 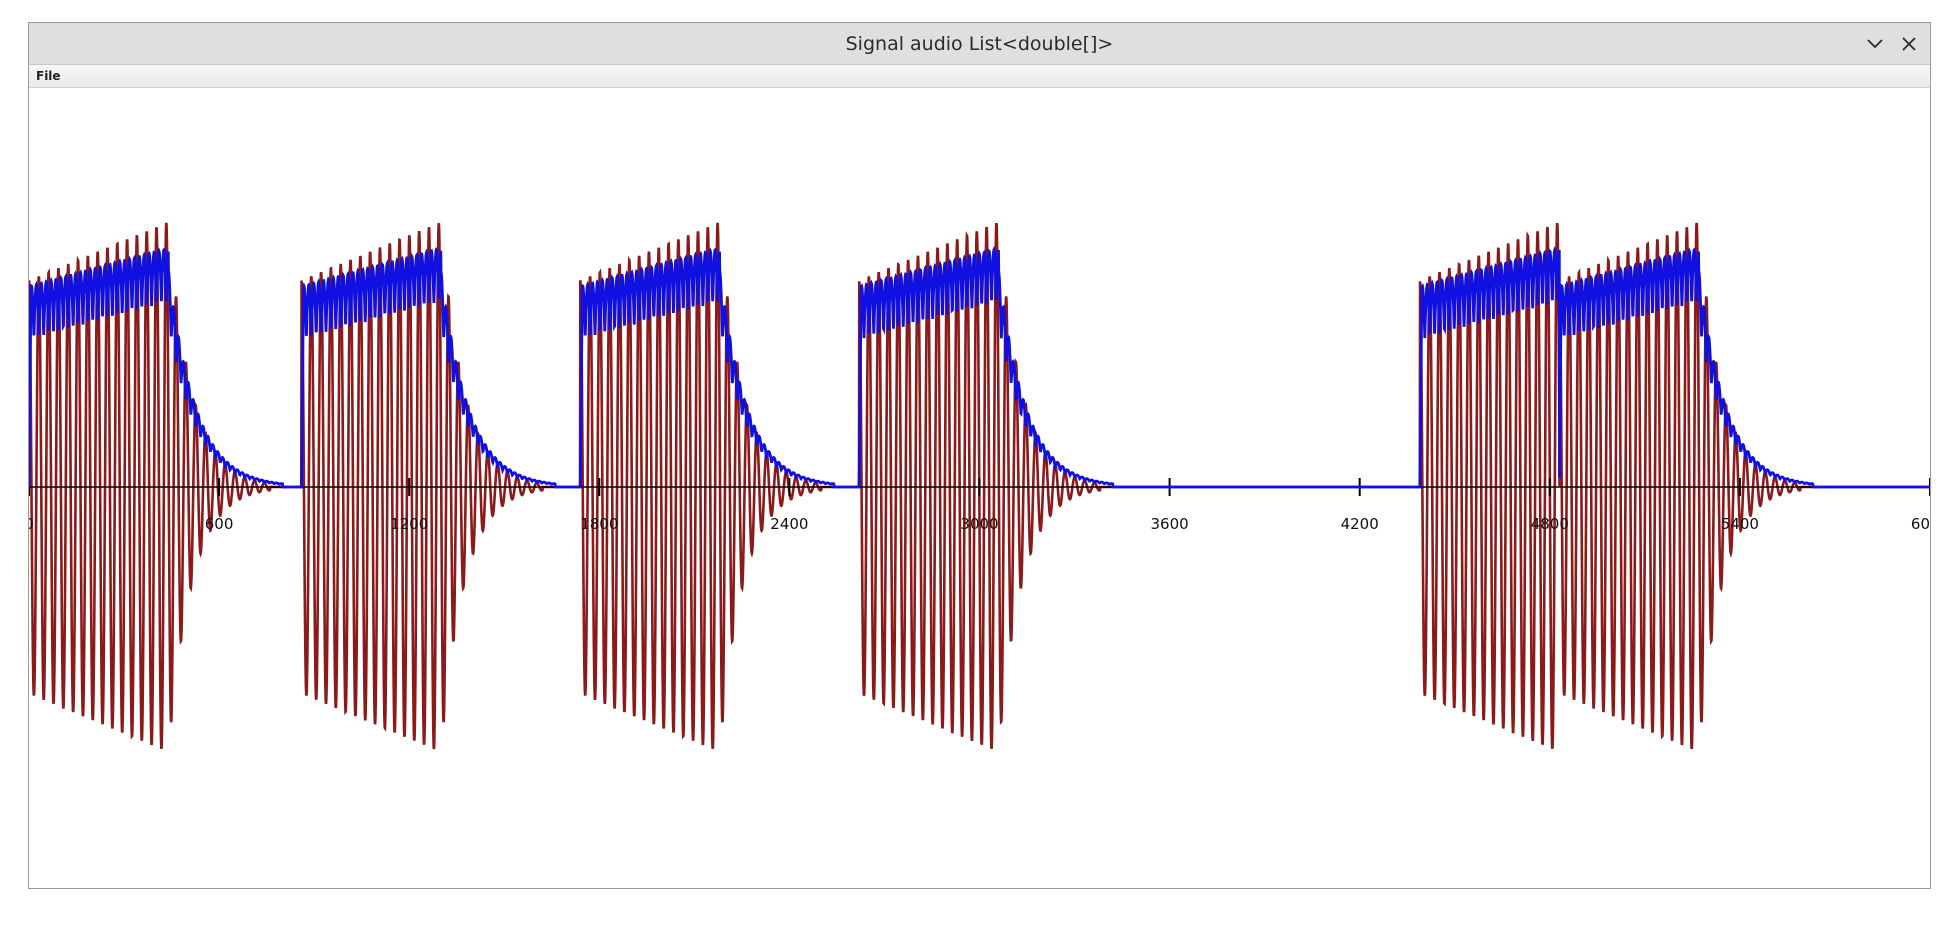 I want to click on x-tick-label: 1800, so click(x=599, y=524).